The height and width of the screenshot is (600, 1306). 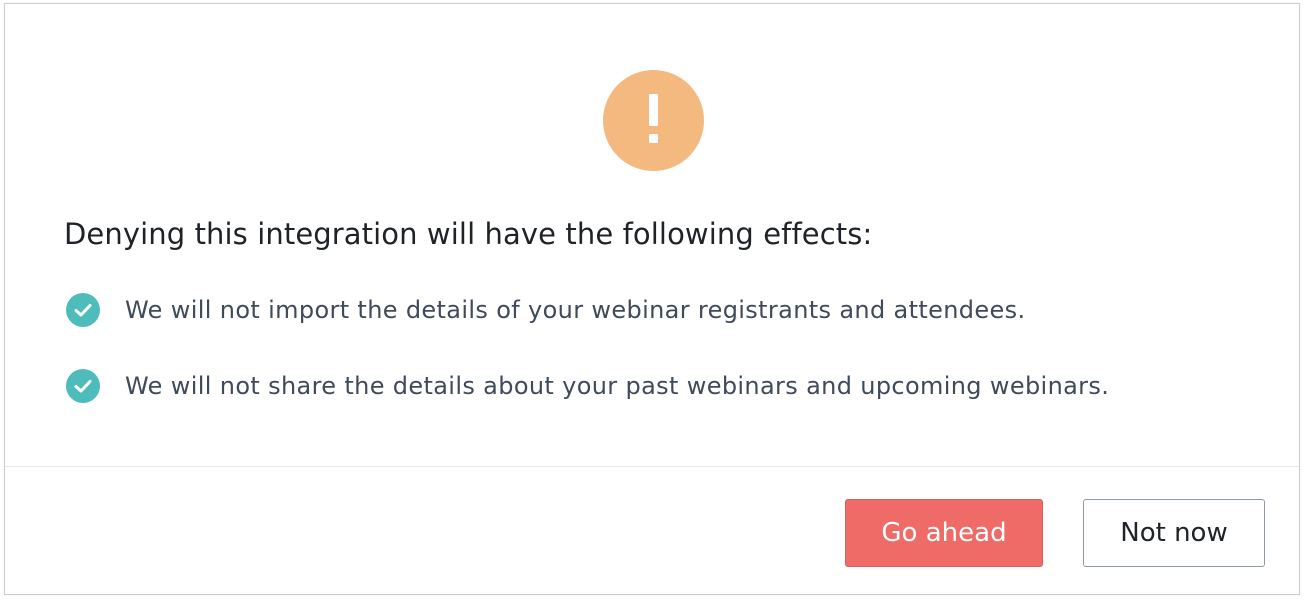 I want to click on warning-icon, so click(x=653, y=120).